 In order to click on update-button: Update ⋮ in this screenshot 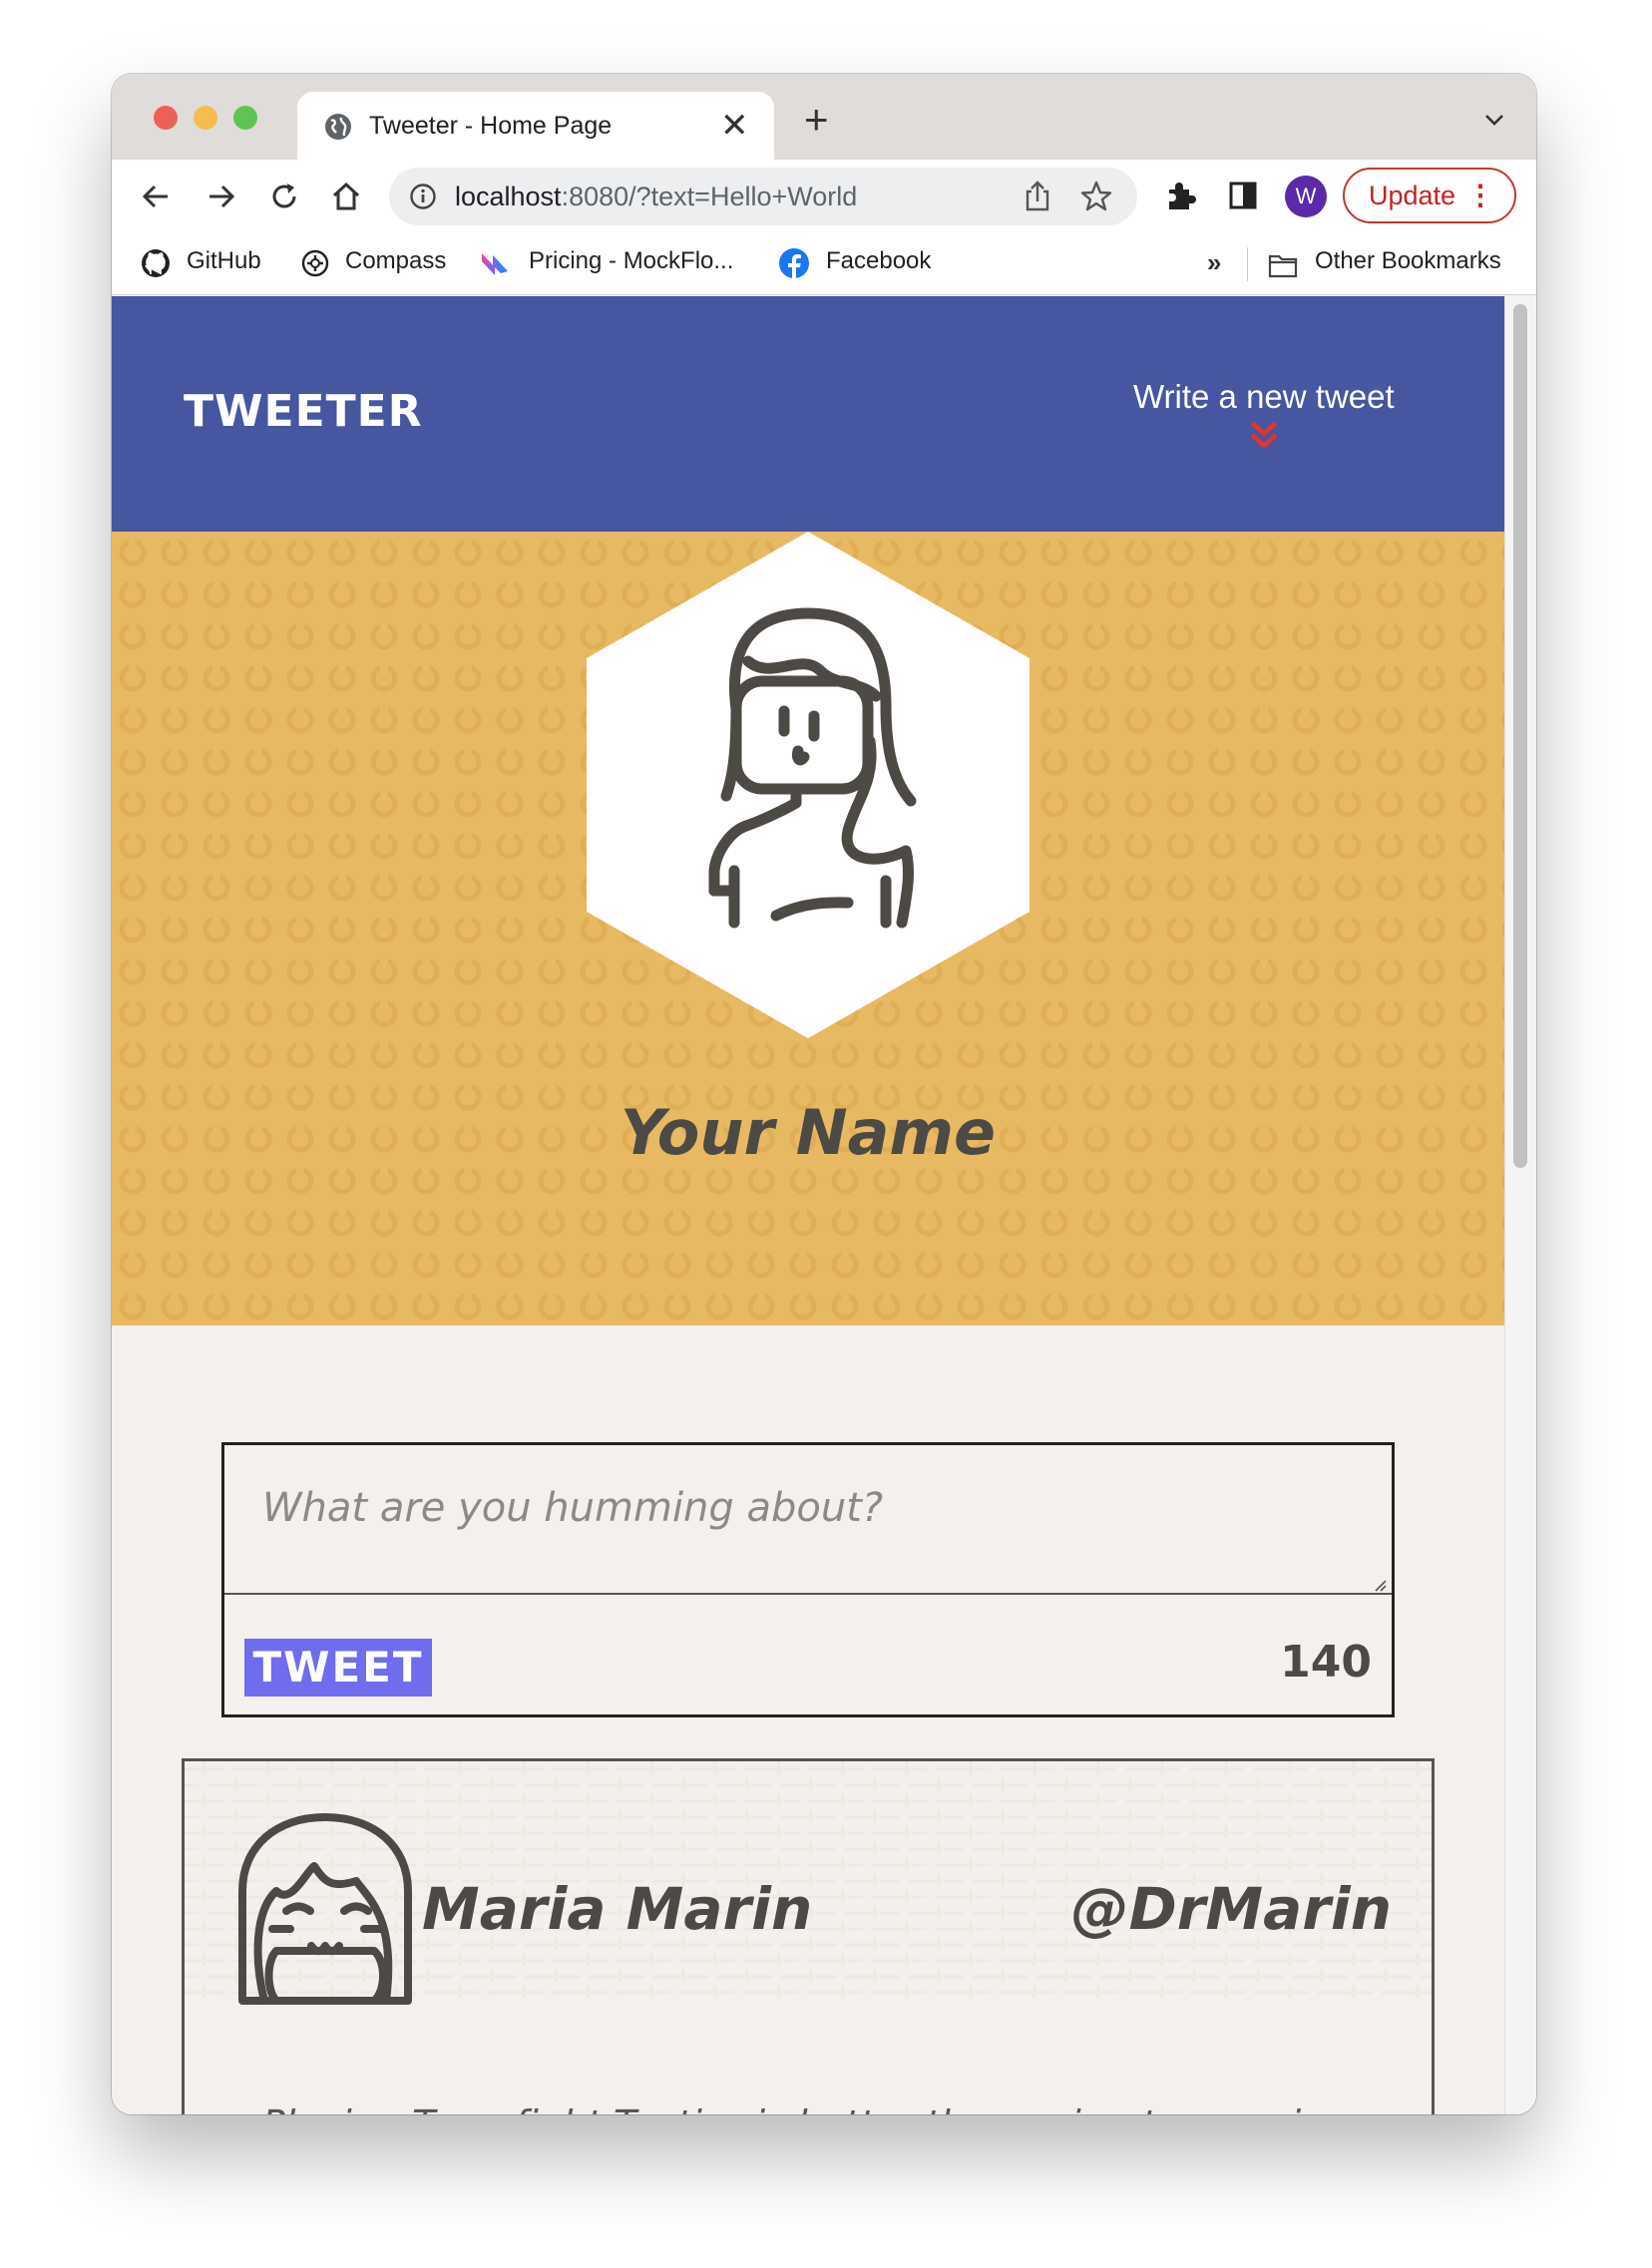, I will do `click(1429, 195)`.